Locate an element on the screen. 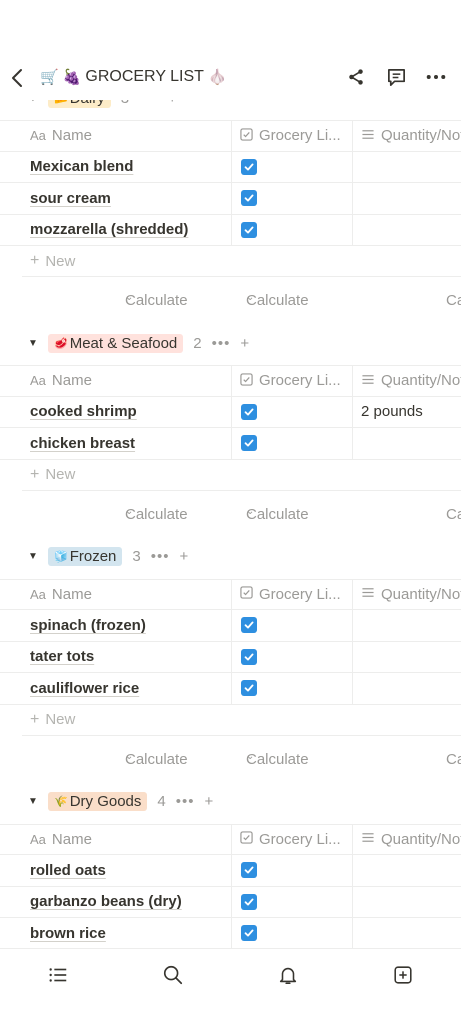 The width and height of the screenshot is (461, 1024). table-row: Mexican blend is located at coordinates (230, 167).